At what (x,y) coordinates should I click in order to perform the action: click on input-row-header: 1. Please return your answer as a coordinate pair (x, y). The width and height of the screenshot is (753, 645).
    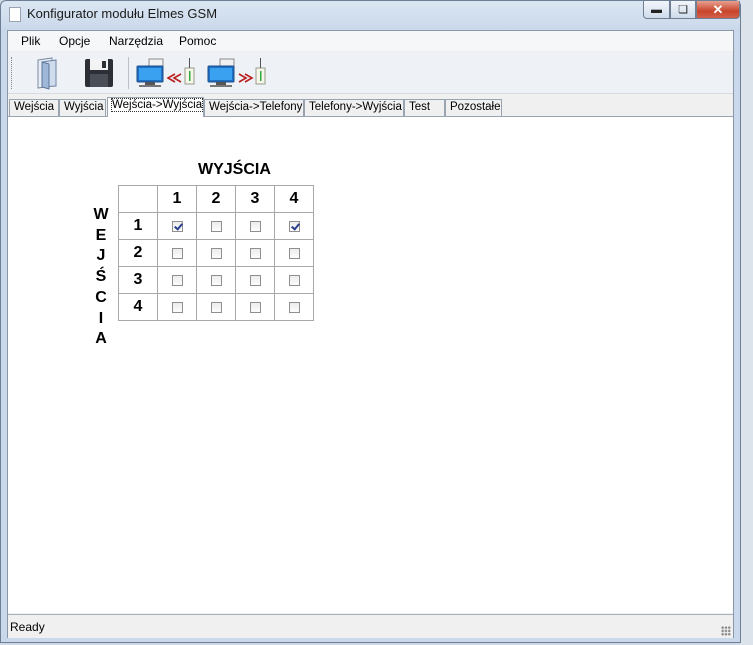
    Looking at the image, I should click on (138, 226).